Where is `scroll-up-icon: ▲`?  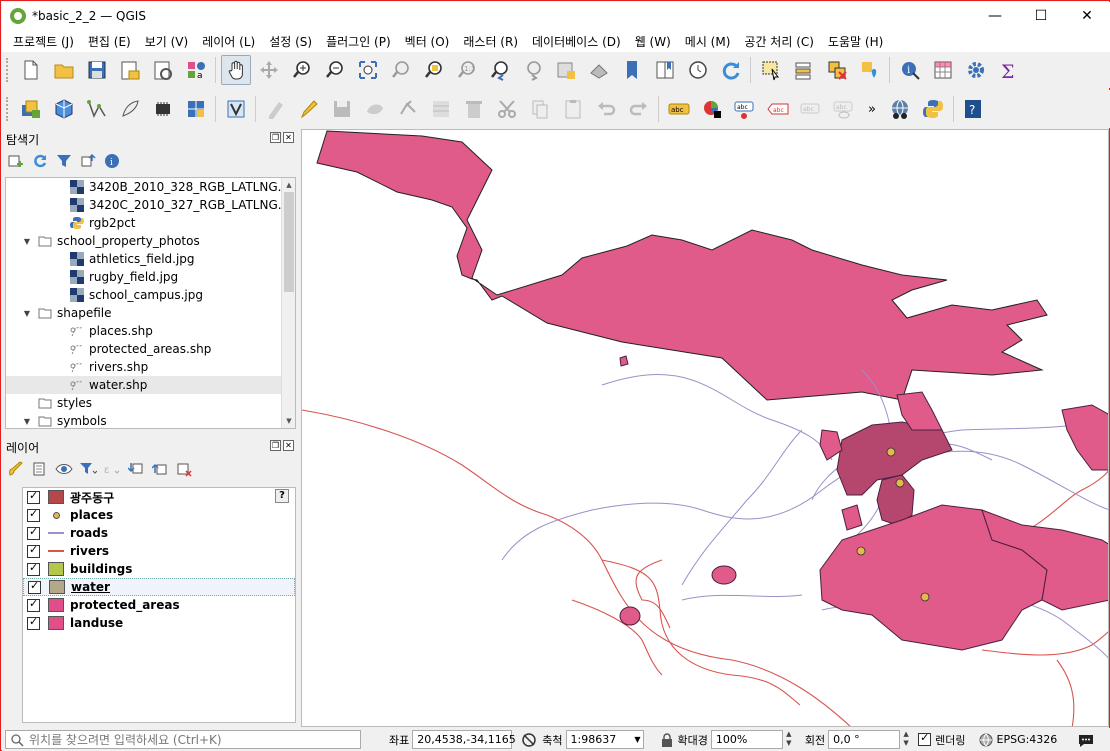
scroll-up-icon: ▲ is located at coordinates (288, 185).